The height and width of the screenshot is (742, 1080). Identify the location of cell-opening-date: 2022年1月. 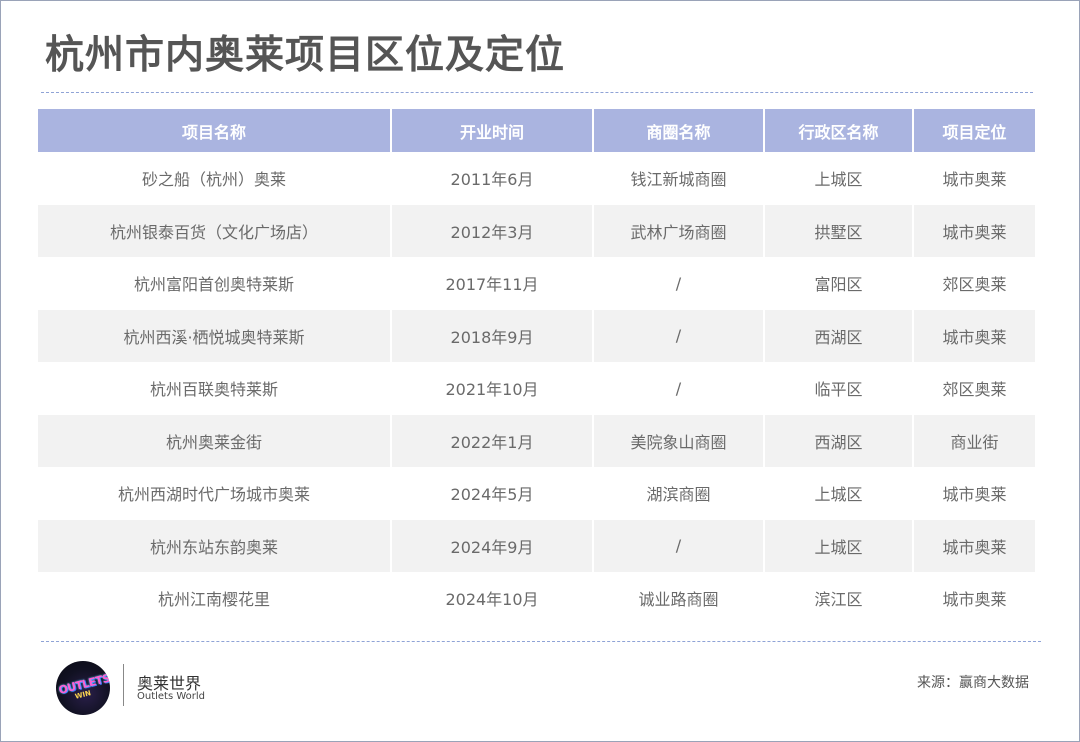
(492, 440).